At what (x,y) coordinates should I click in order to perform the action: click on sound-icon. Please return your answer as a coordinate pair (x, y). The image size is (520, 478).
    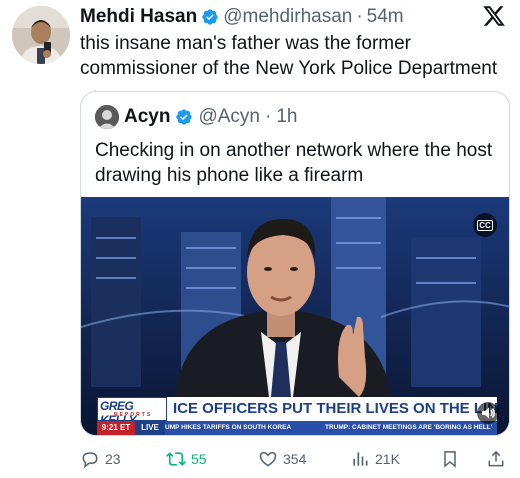
    Looking at the image, I should click on (488, 413).